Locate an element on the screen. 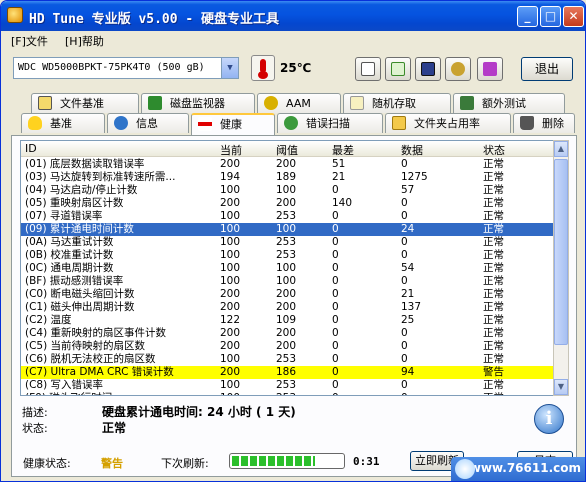  vertical-scrollbar: ▲ ▼ is located at coordinates (561, 268).